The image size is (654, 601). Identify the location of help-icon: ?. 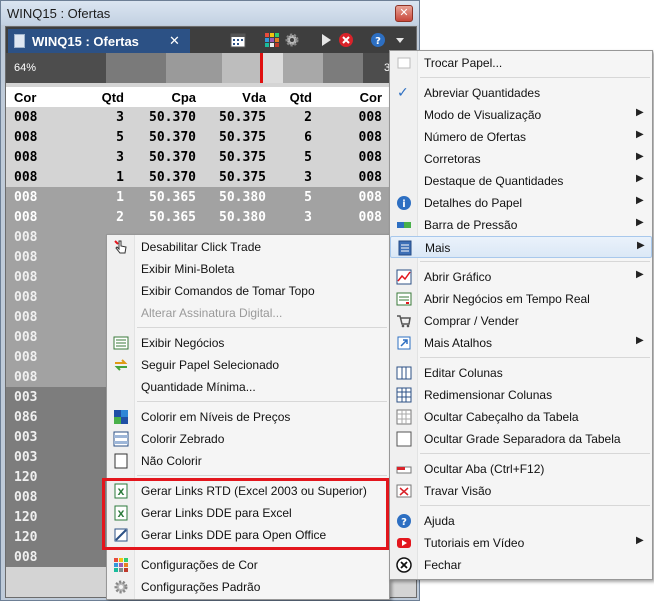
(378, 40).